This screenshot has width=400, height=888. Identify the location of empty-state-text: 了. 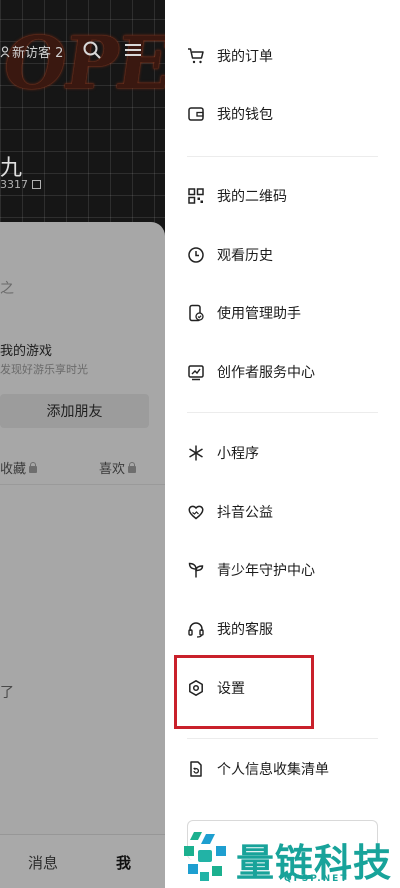
(7, 693).